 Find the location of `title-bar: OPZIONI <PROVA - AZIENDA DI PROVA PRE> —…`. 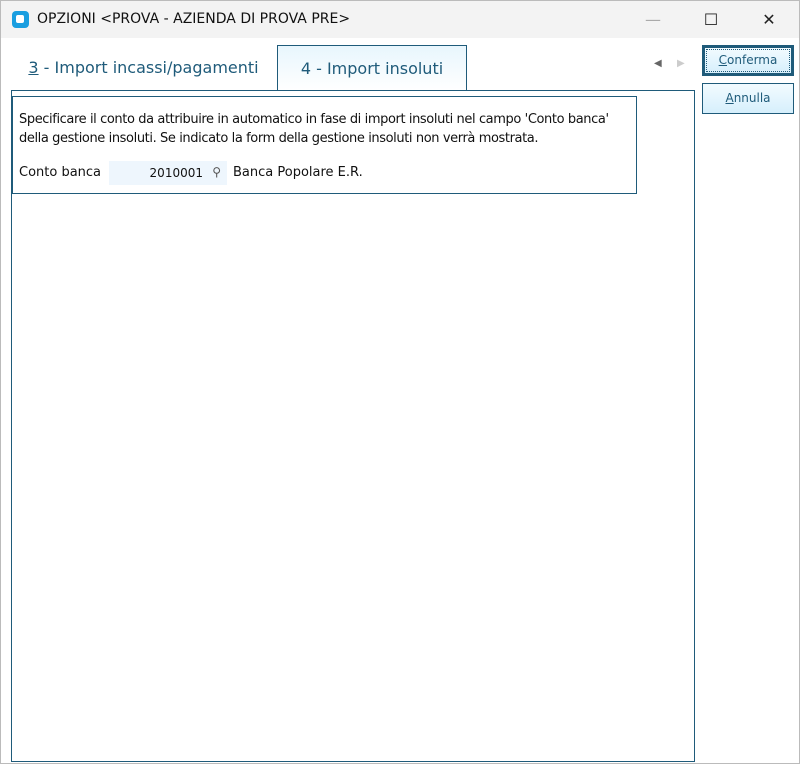

title-bar: OPZIONI <PROVA - AZIENDA DI PROVA PRE> —… is located at coordinates (400, 19).